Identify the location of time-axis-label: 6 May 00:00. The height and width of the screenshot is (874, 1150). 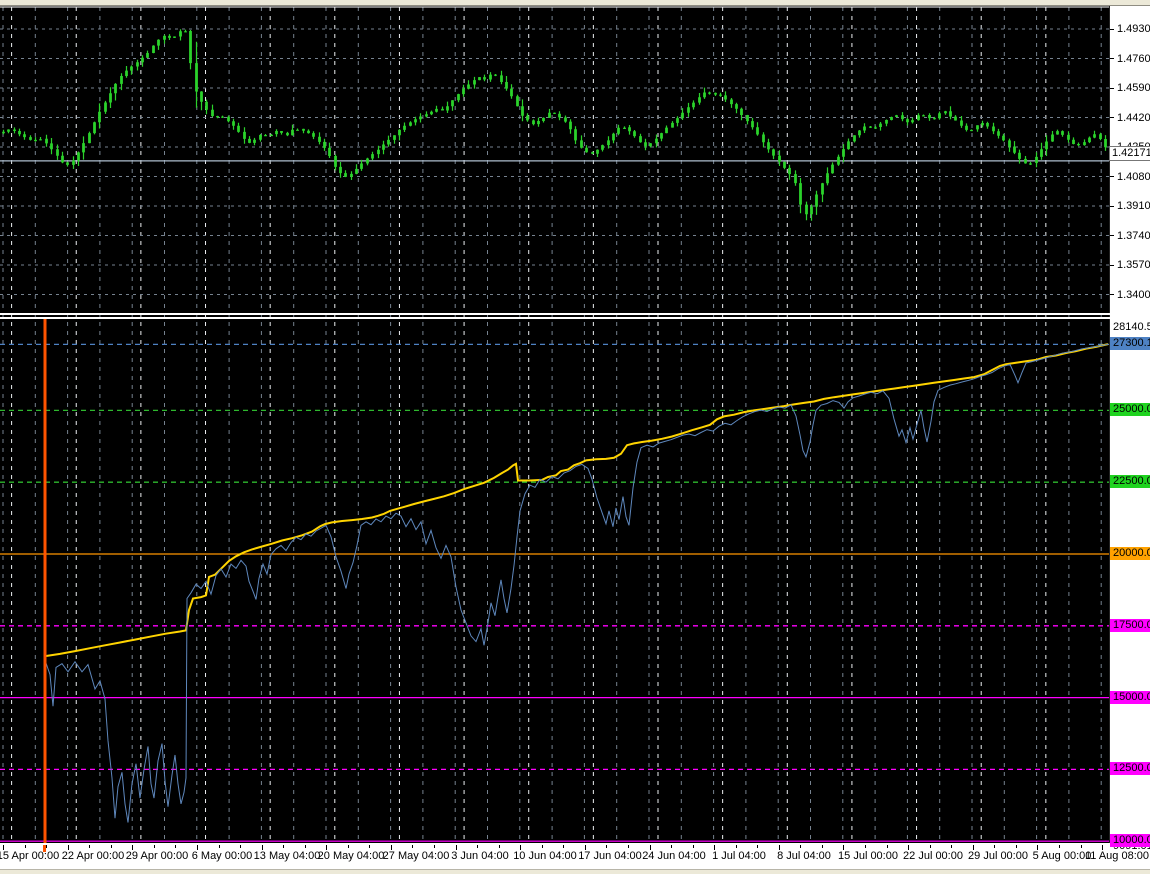
(222, 856).